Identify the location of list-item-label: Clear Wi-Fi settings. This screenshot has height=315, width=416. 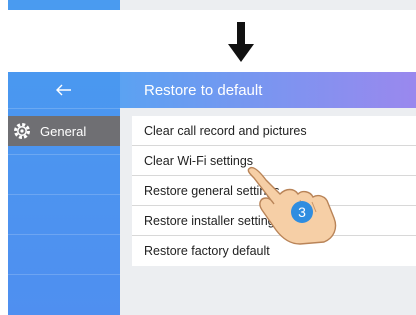
(199, 160).